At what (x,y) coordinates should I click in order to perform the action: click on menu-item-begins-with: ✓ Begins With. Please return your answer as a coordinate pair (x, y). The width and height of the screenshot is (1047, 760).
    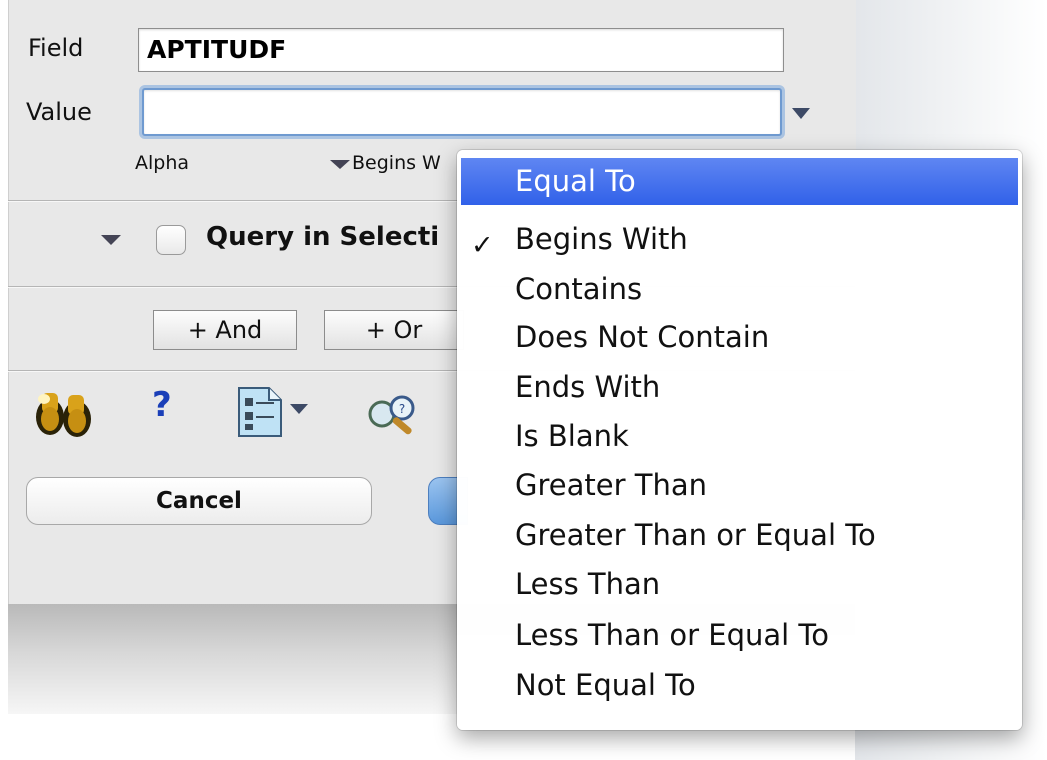
    Looking at the image, I should click on (739, 239).